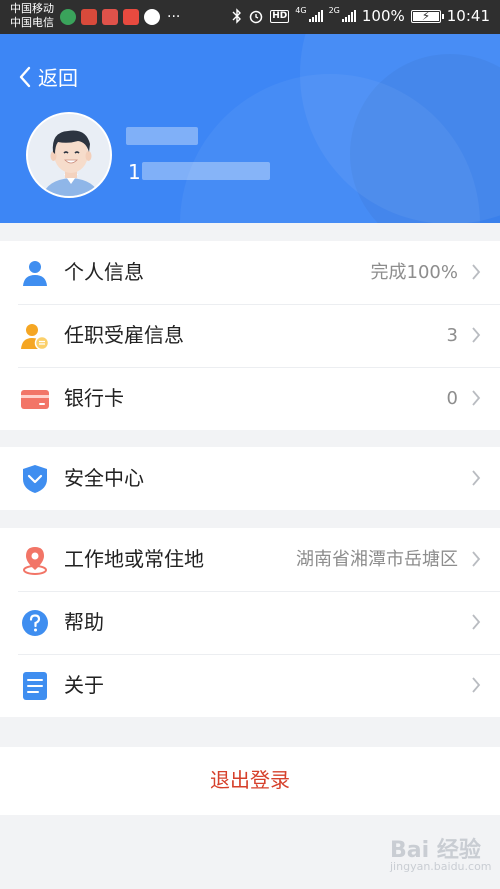  What do you see at coordinates (32, 8) in the screenshot?
I see `carrier-1: 中国移动` at bounding box center [32, 8].